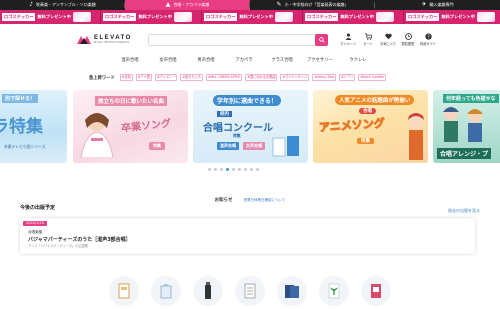 The height and width of the screenshot is (309, 500). I want to click on nav-item-class-chorus: クラス合唱, so click(282, 61).